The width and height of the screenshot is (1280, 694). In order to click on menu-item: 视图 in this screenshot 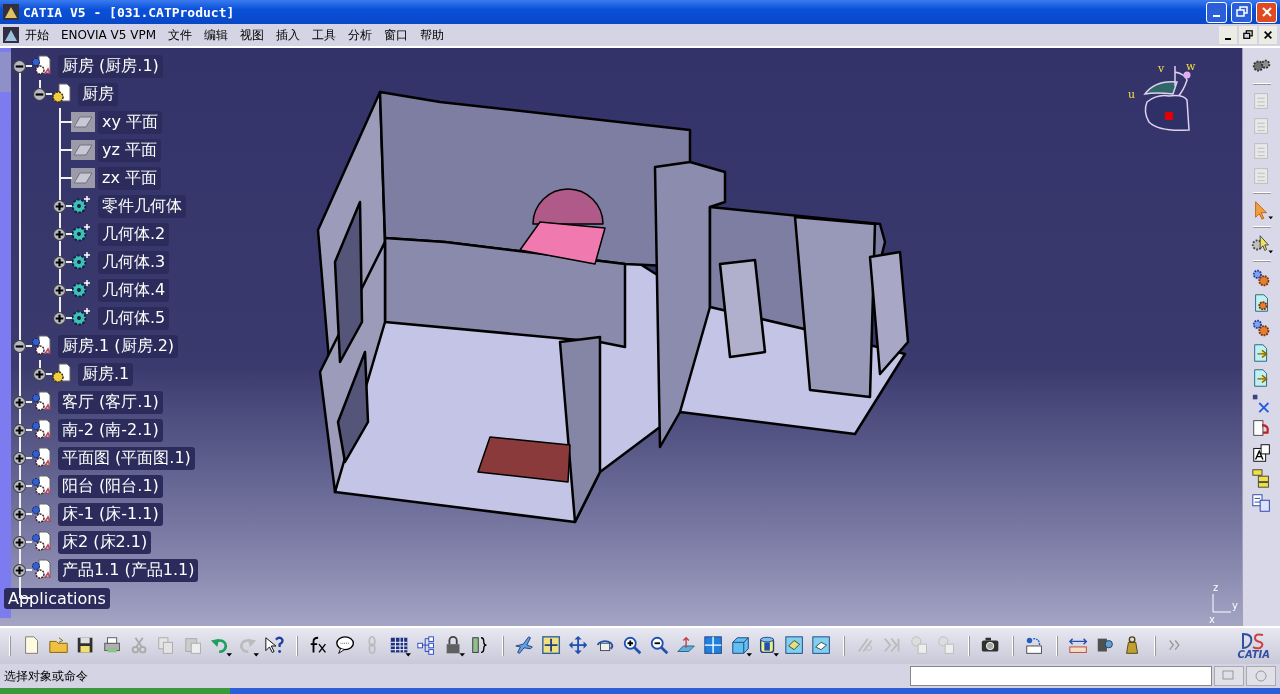, I will do `click(252, 35)`.